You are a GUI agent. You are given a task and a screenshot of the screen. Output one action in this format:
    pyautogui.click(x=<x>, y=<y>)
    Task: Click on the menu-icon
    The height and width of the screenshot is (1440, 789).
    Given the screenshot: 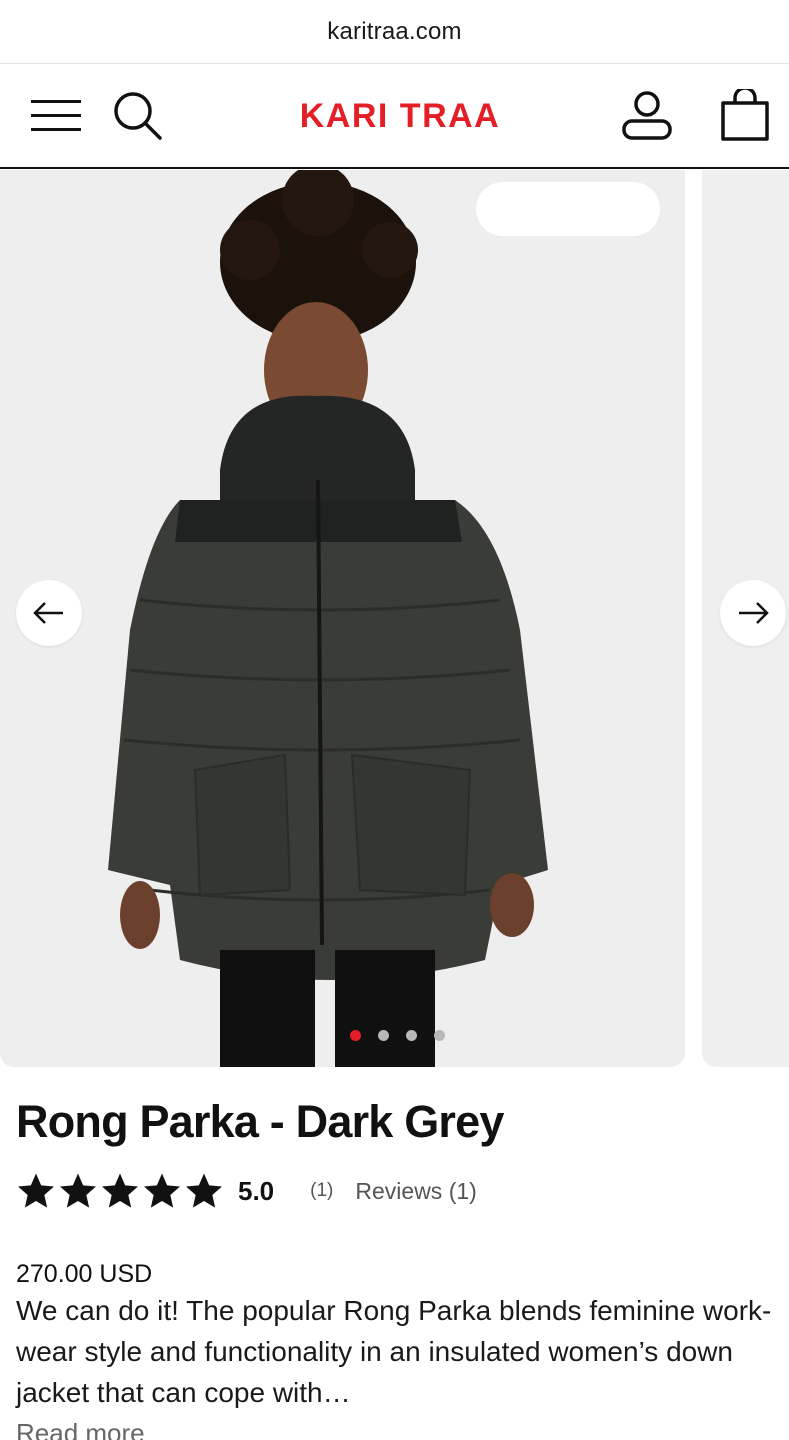 What is the action you would take?
    pyautogui.click(x=56, y=115)
    